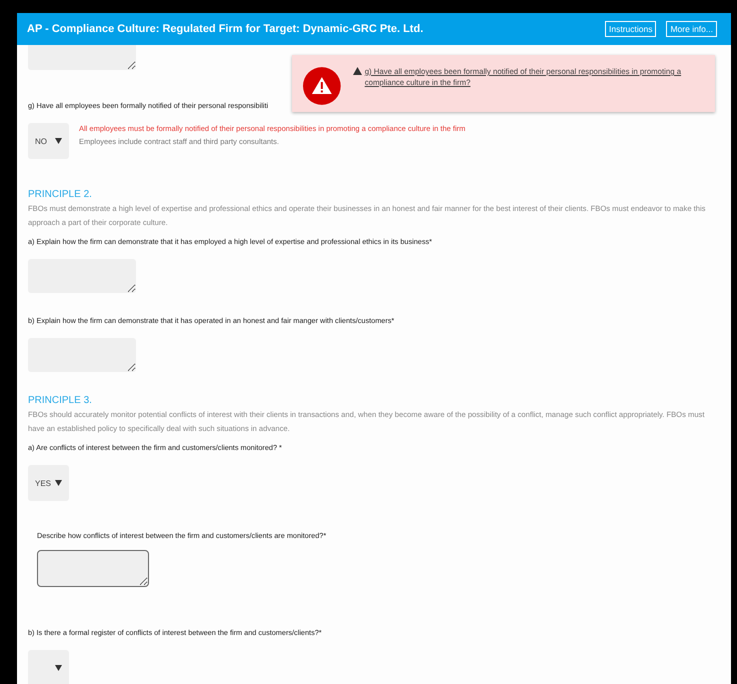  What do you see at coordinates (225, 29) in the screenshot?
I see `window-title: AP - Compliance Culture: Regulated Firm for Target: Dynamic-GRC Pte. Ltd.` at bounding box center [225, 29].